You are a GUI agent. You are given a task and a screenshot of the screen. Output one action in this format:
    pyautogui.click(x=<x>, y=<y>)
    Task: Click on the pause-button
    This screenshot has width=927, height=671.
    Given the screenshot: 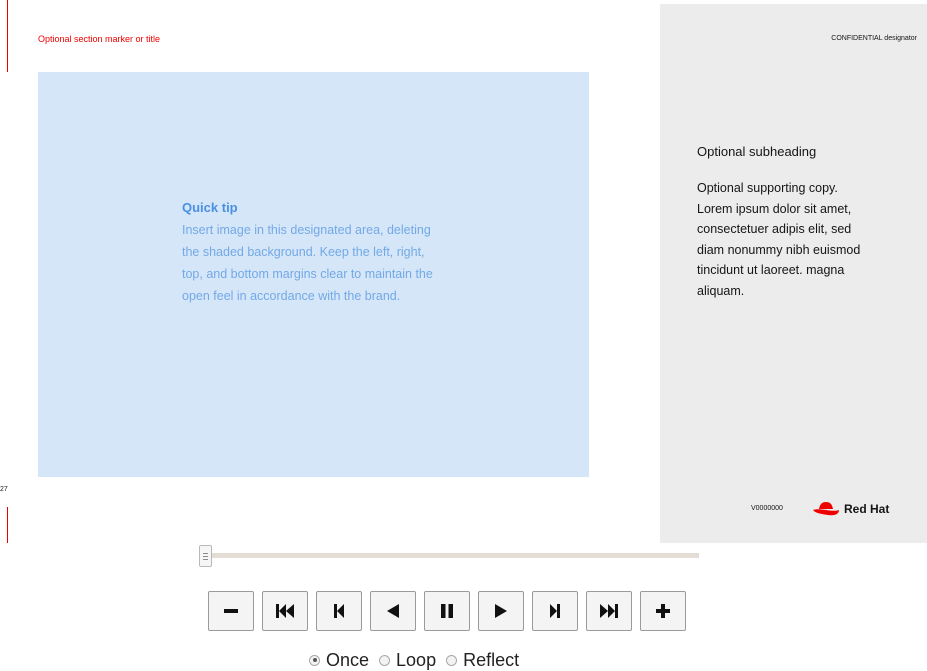 What is the action you would take?
    pyautogui.click(x=447, y=611)
    